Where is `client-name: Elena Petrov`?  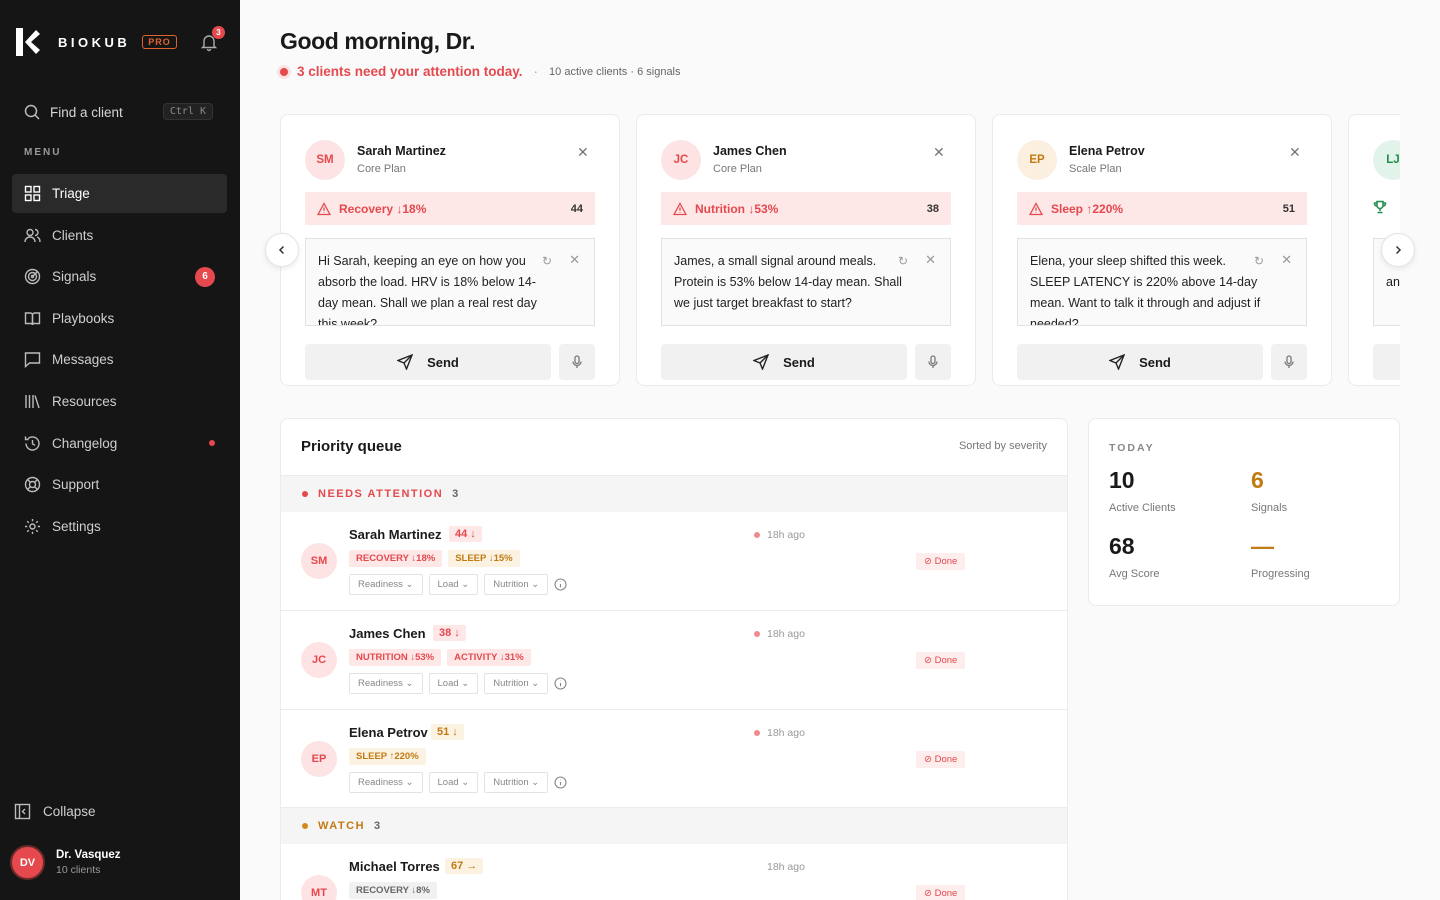 client-name: Elena Petrov is located at coordinates (1107, 151).